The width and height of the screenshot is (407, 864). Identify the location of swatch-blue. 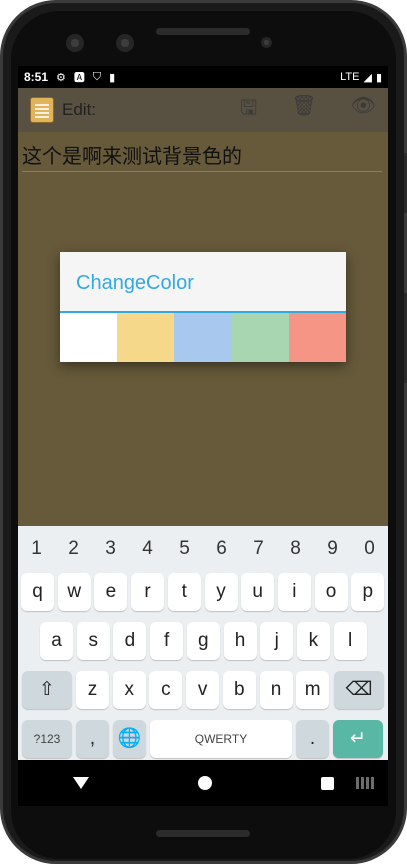
(203, 337).